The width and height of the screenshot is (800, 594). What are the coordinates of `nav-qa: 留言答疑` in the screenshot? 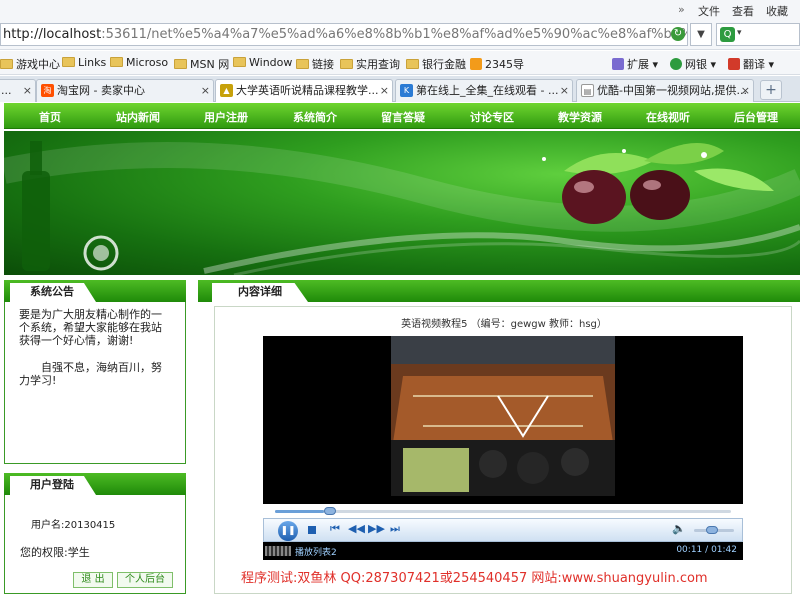 It's located at (403, 117).